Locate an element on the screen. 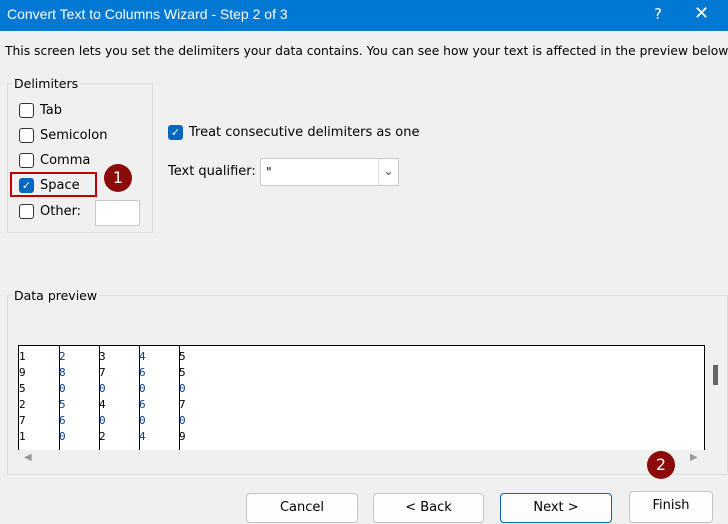 This screenshot has height=524, width=728. delimiter-checkbox-tab is located at coordinates (26, 110).